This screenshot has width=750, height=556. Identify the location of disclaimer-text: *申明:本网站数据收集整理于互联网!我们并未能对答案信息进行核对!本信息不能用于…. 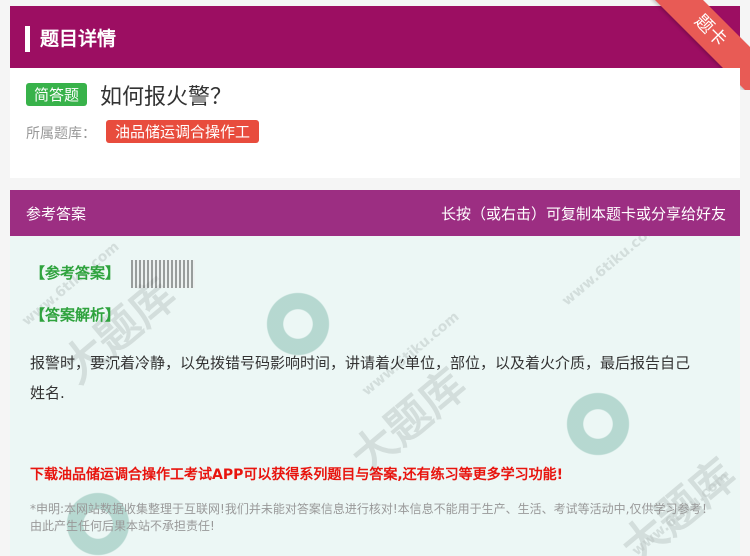
(372, 517).